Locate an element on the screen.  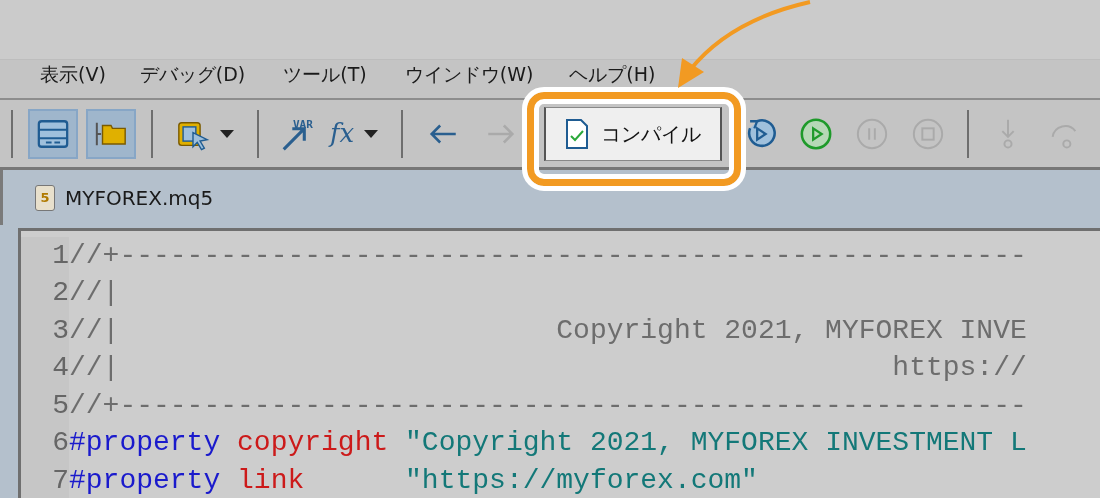
code-line: //| is located at coordinates (94, 293).